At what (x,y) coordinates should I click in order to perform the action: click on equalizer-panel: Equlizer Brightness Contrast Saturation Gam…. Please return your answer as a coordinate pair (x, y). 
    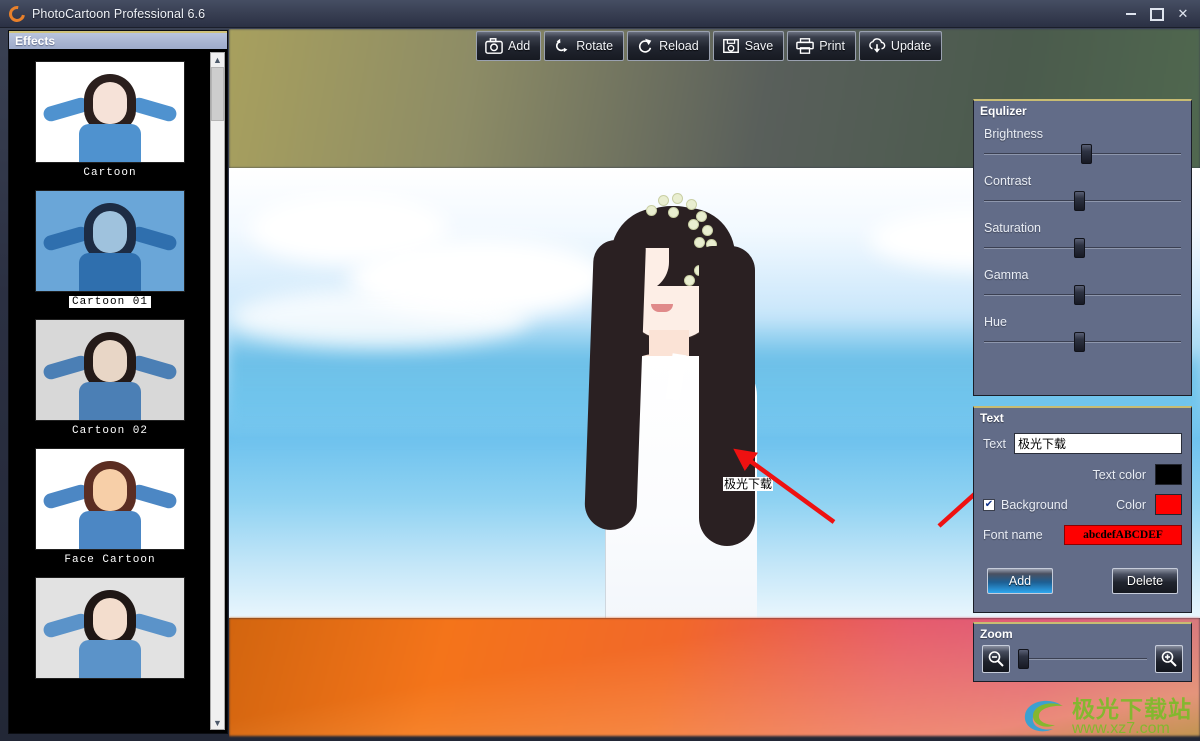
    Looking at the image, I should click on (1082, 247).